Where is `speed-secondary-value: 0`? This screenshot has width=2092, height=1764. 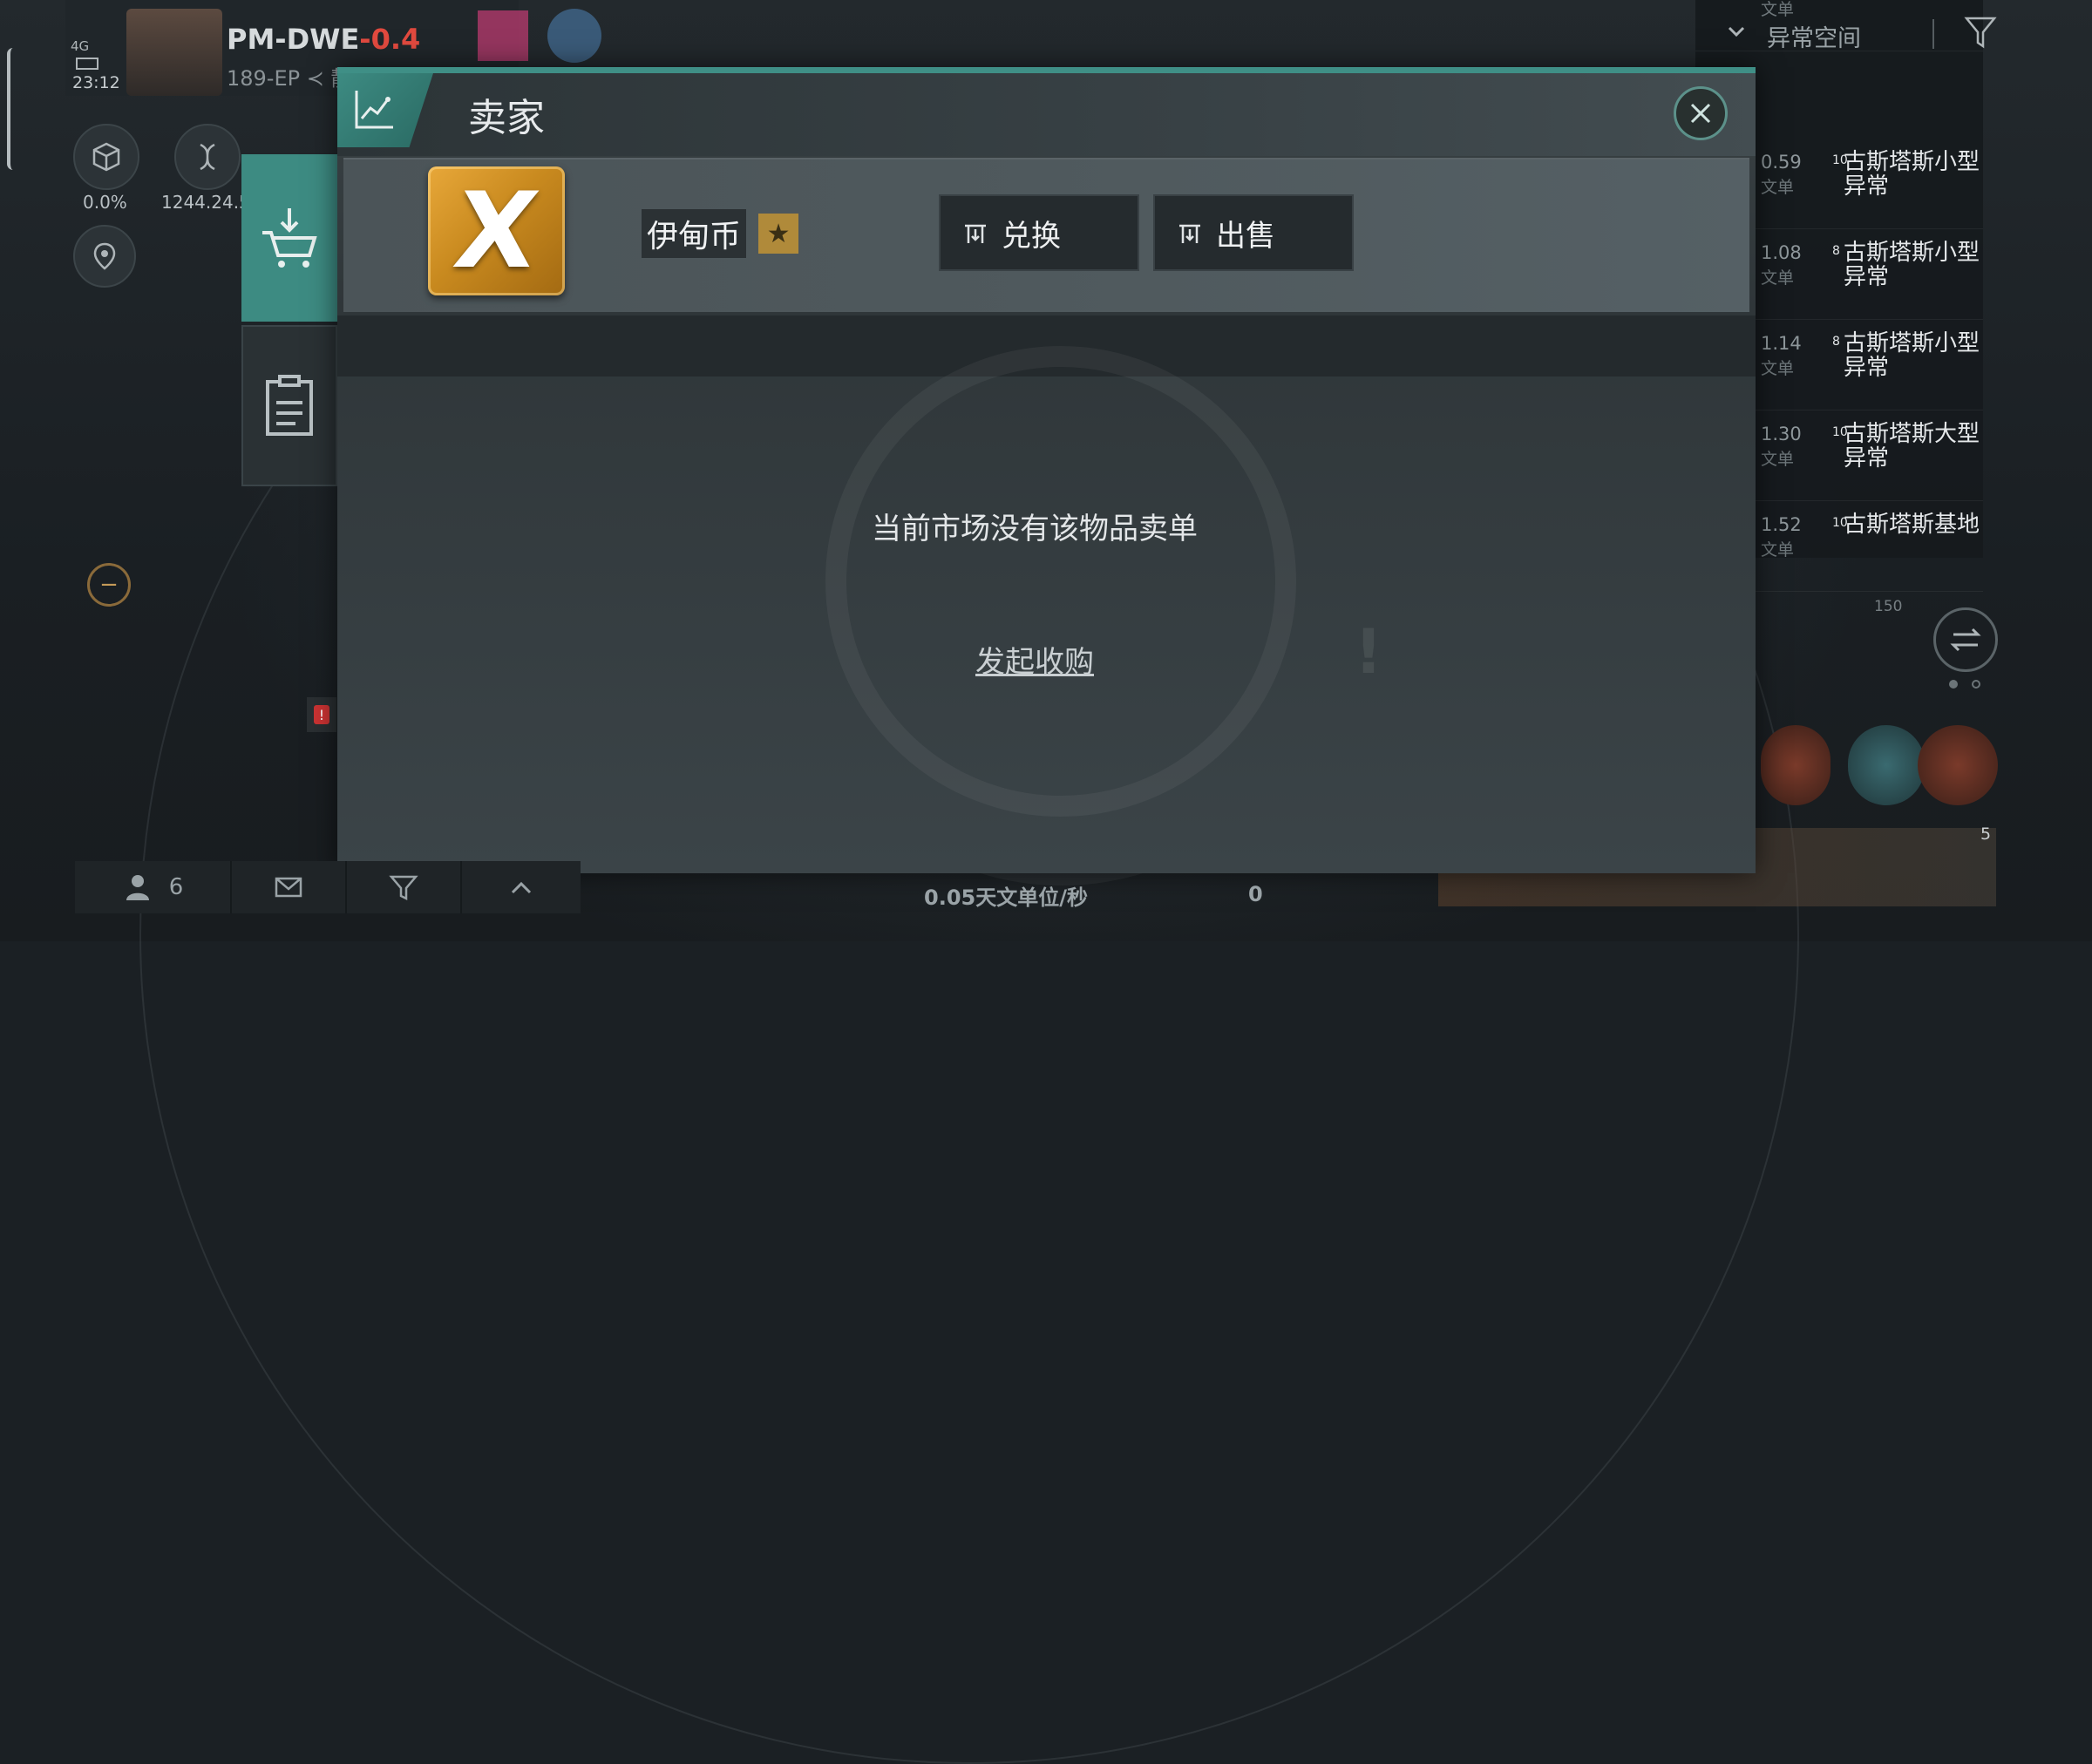 speed-secondary-value: 0 is located at coordinates (1255, 894).